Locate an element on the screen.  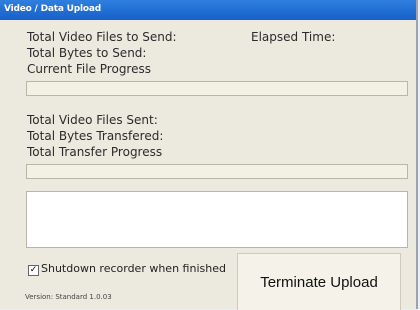
total-transfer-progress-label: Total Transfer Progress is located at coordinates (95, 152).